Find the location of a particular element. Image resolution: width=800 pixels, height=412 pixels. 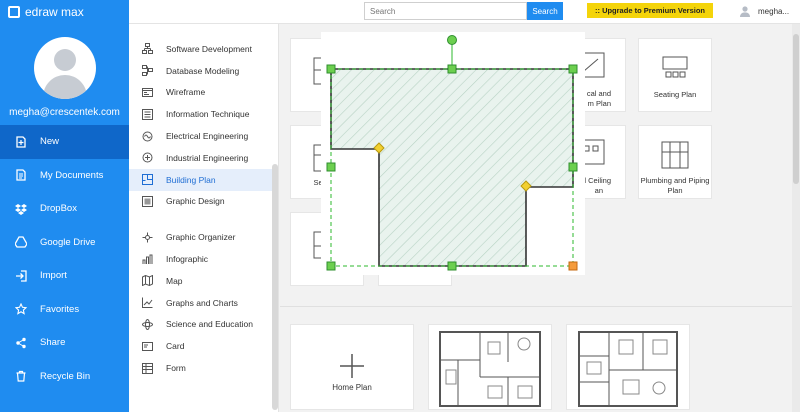

category-label: Wireframe is located at coordinates (186, 92).